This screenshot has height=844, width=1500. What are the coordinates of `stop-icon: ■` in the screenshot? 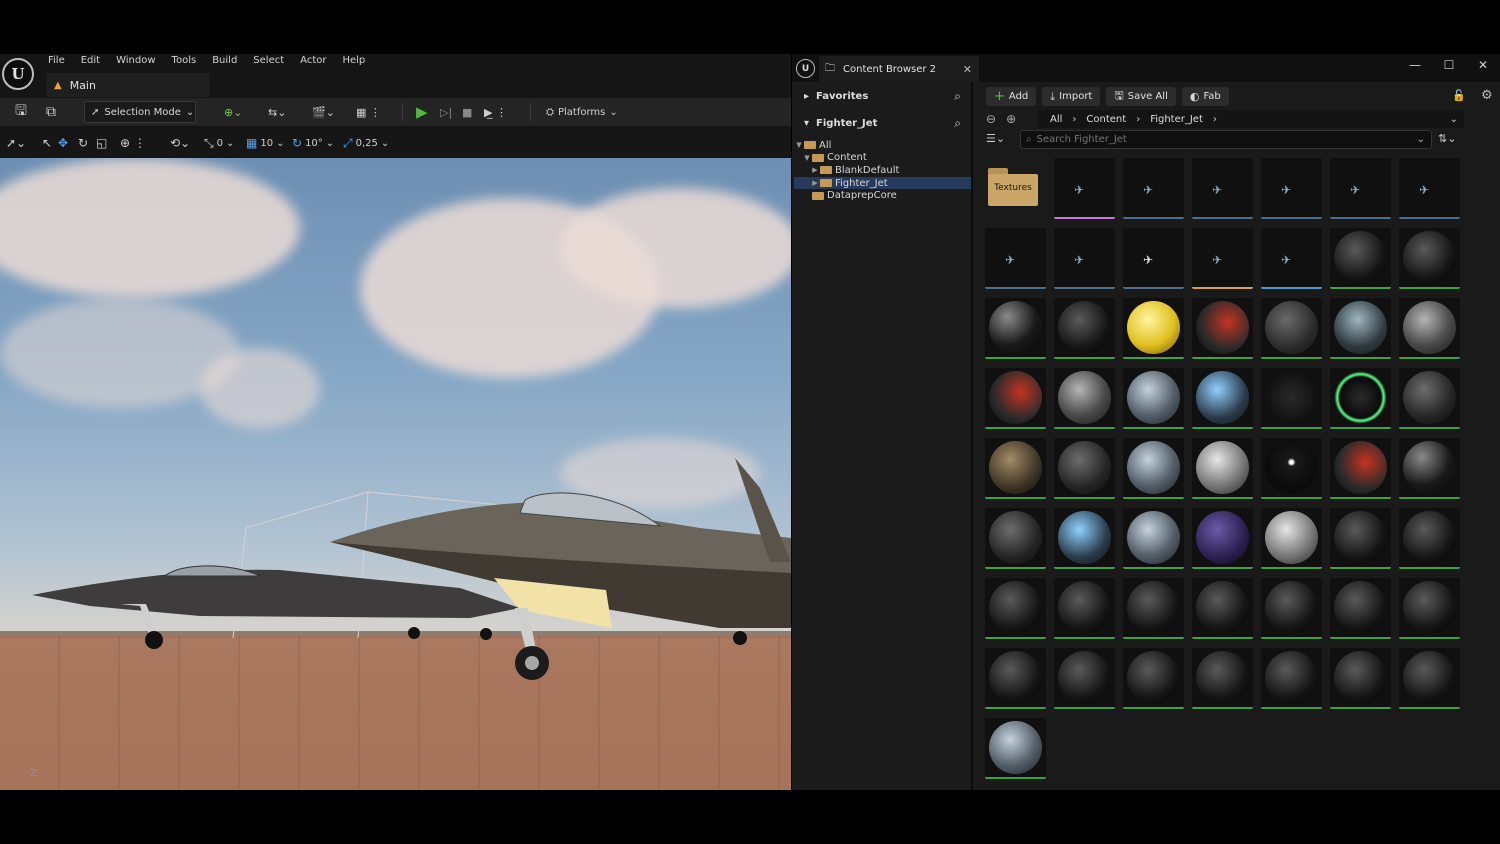 It's located at (467, 112).